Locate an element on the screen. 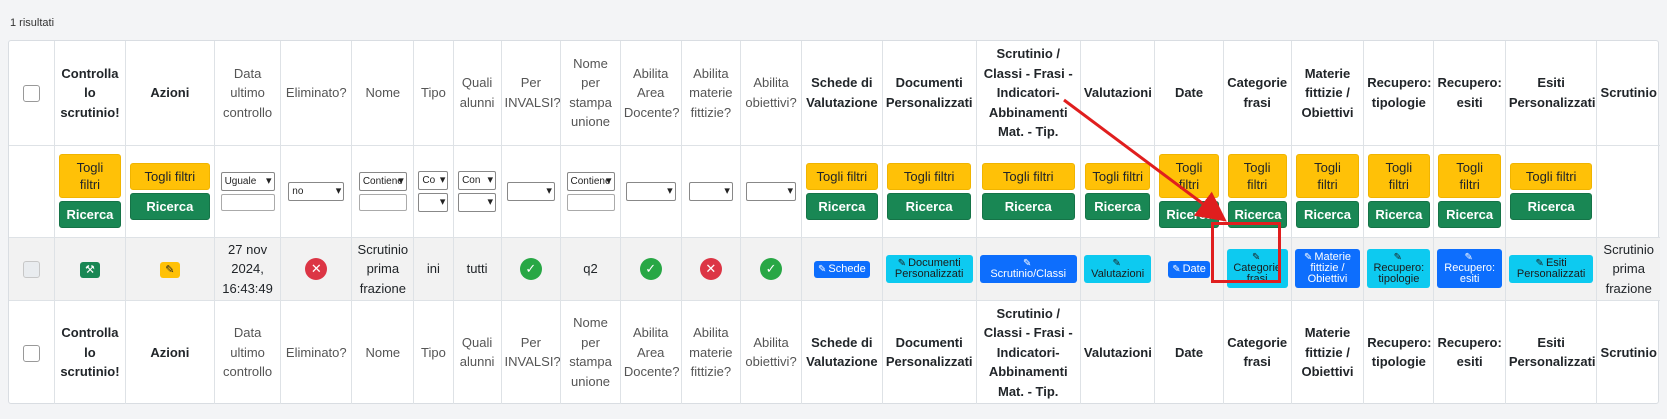 The width and height of the screenshot is (1667, 419). row-select-cell is located at coordinates (32, 268).